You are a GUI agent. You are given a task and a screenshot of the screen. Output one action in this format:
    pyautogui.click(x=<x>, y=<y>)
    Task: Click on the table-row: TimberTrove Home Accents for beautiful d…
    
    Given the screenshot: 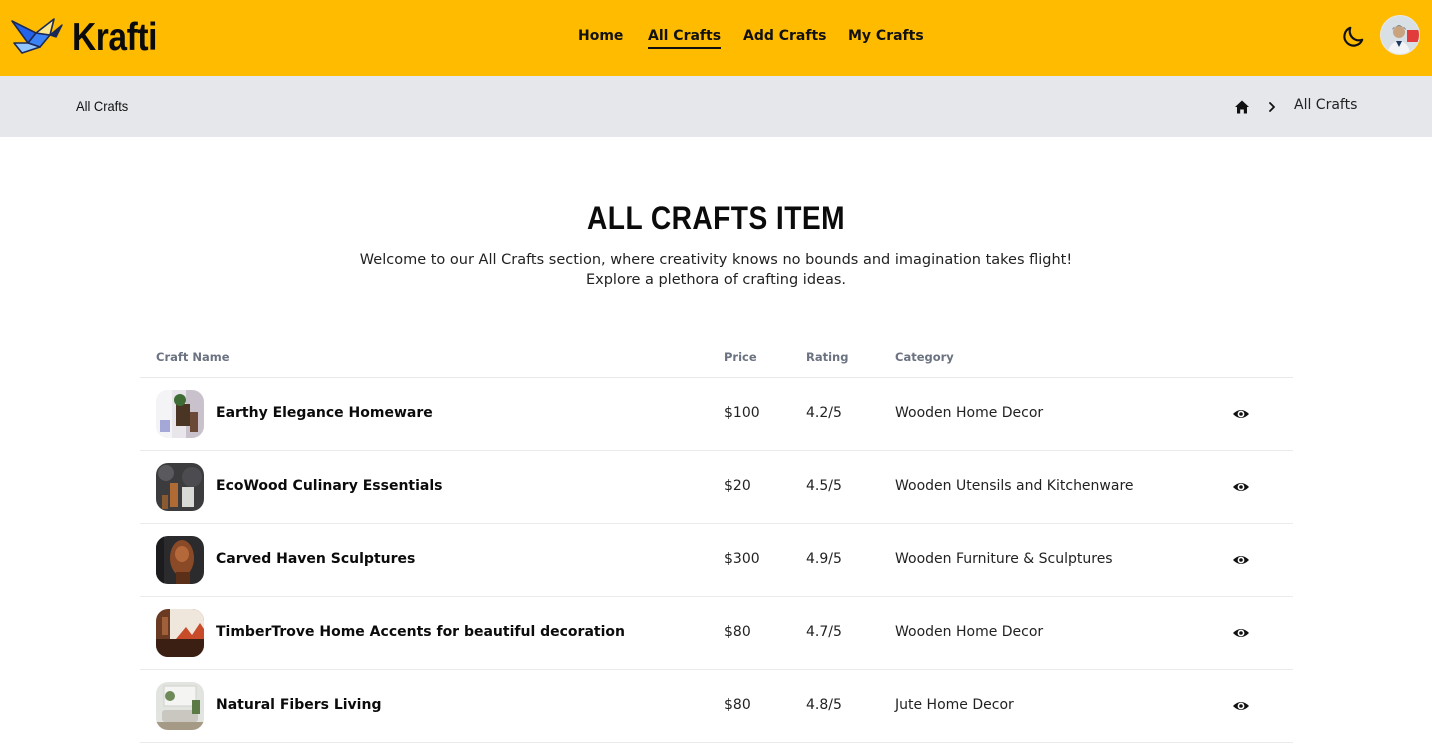 What is the action you would take?
    pyautogui.click(x=716, y=633)
    